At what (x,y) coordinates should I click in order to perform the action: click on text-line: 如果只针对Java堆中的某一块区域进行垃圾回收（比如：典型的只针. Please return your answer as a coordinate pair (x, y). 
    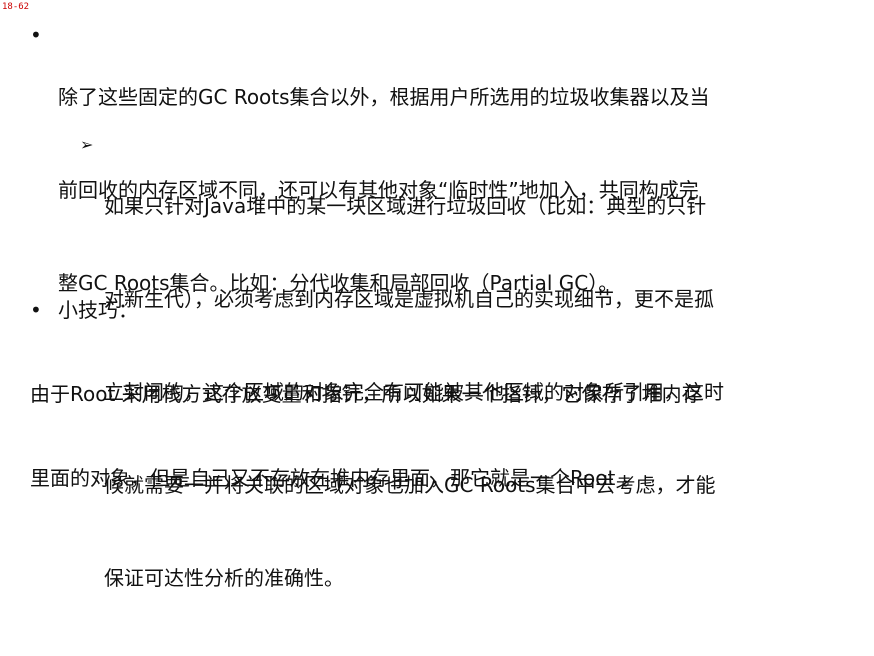
    Looking at the image, I should click on (405, 206).